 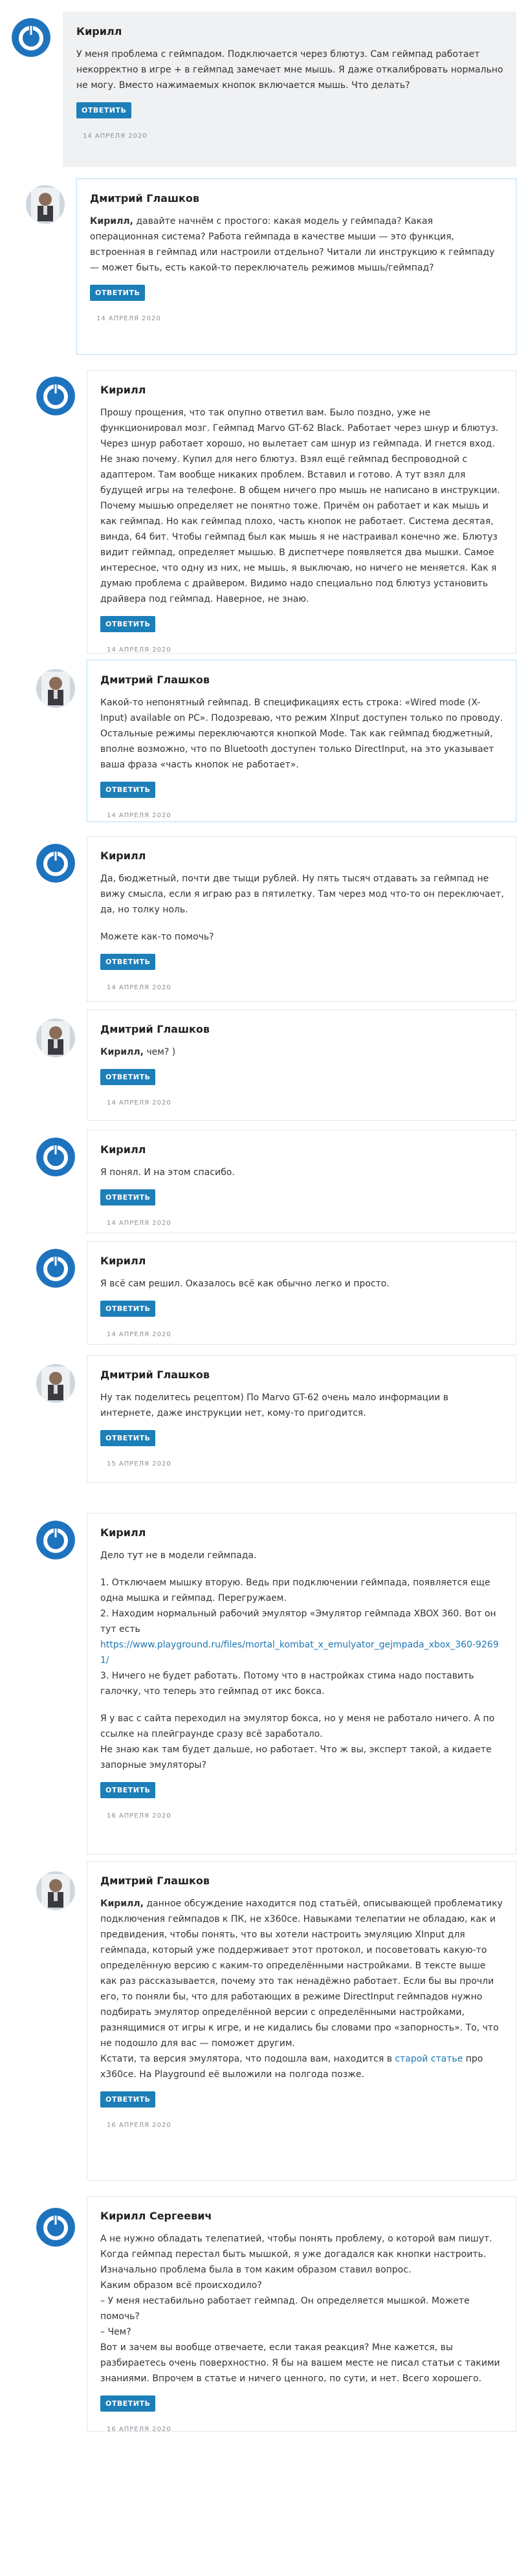 What do you see at coordinates (168, 1172) in the screenshot?
I see `comment-paragraph: Я понял. И на этом спасибо.` at bounding box center [168, 1172].